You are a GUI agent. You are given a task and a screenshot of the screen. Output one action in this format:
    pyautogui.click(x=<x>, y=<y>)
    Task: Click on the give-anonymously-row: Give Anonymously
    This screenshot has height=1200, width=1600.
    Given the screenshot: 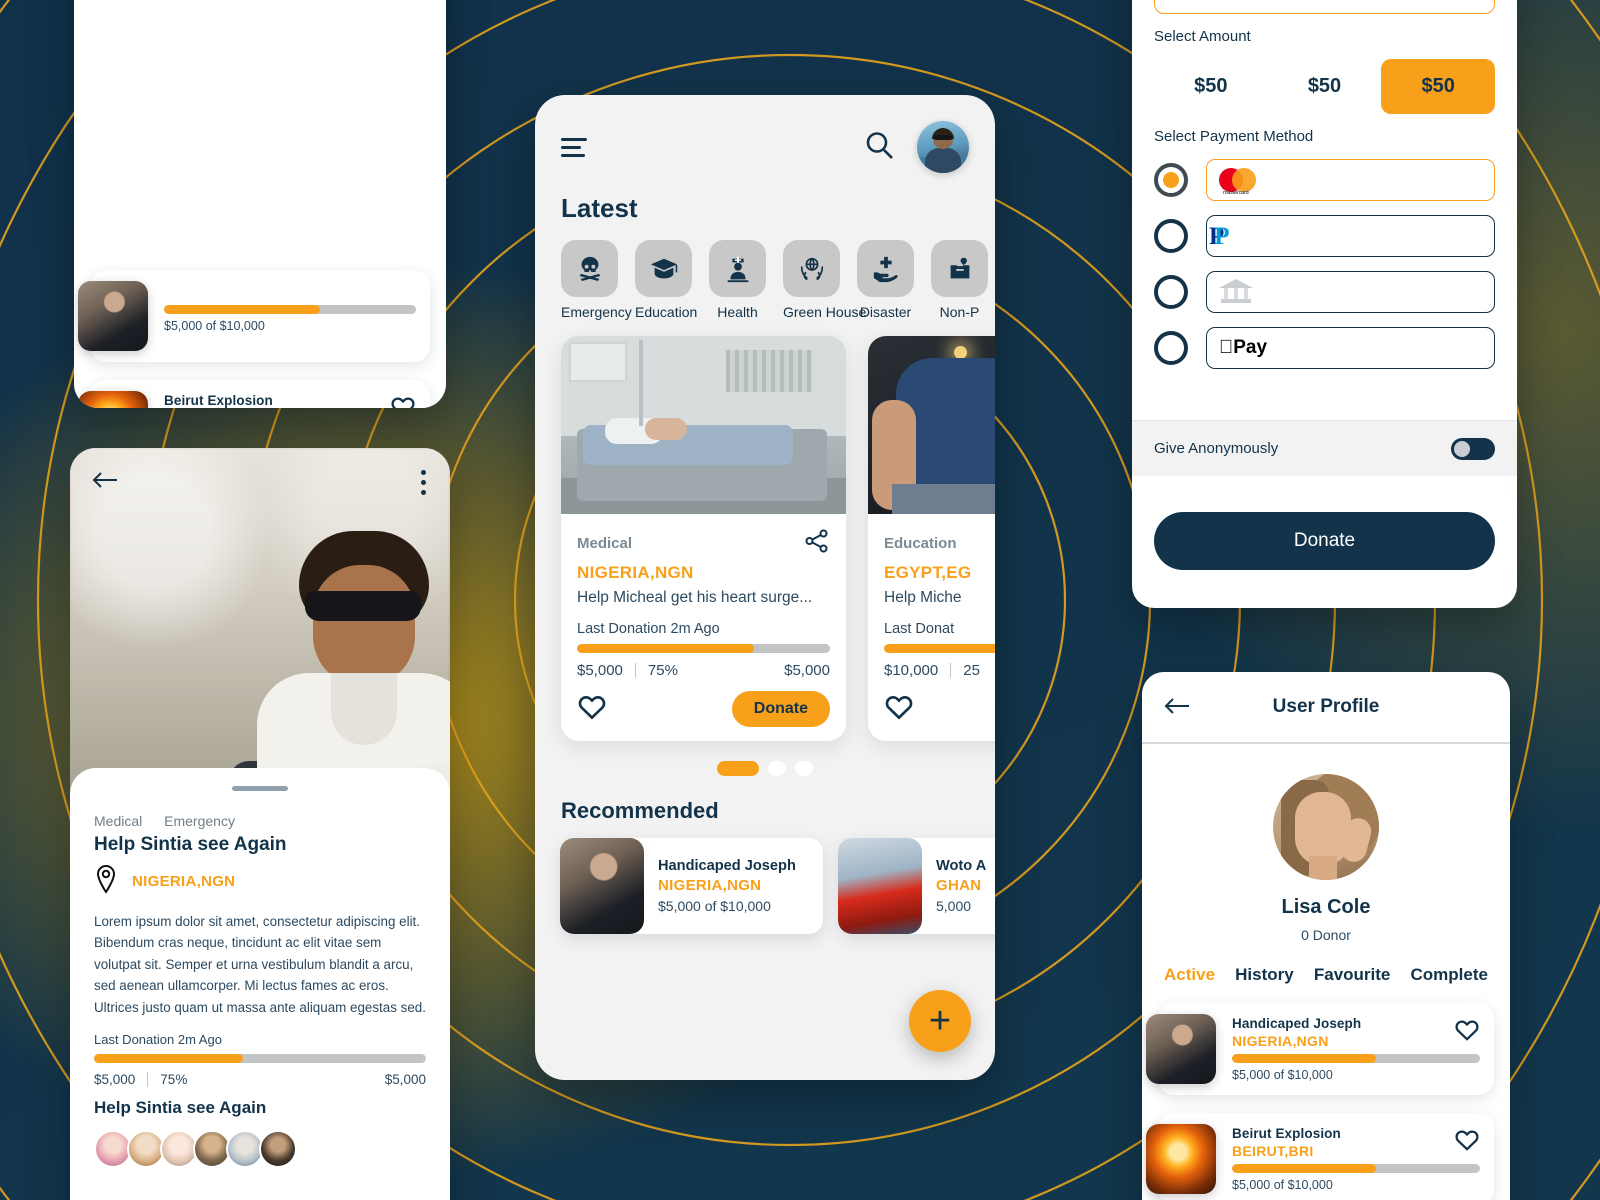 What is the action you would take?
    pyautogui.click(x=1324, y=448)
    